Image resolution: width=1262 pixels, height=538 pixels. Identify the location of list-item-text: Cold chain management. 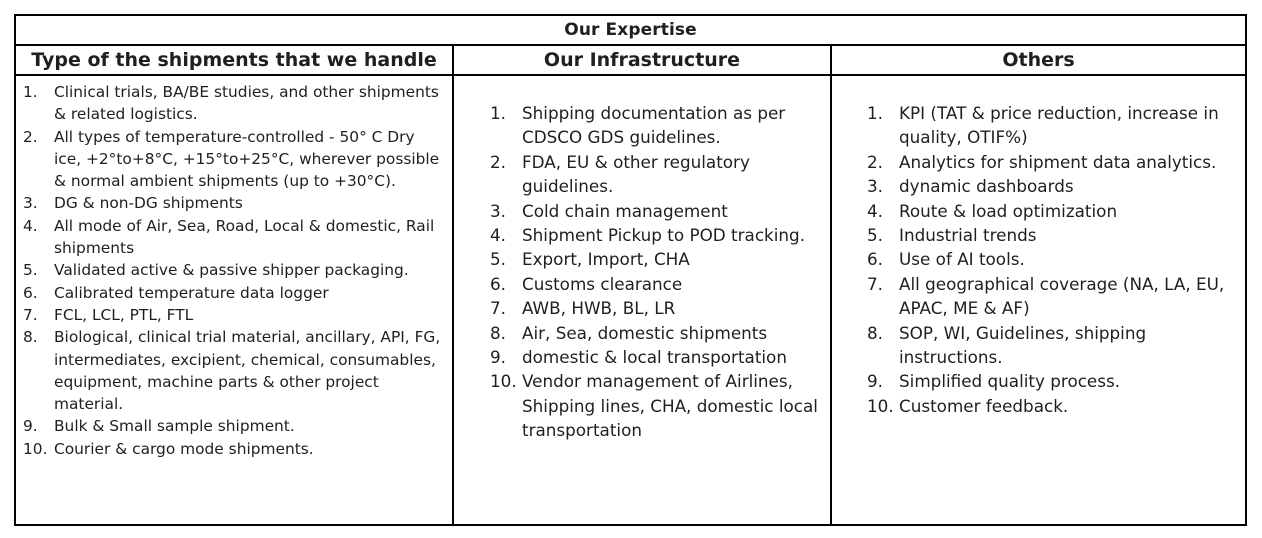
(625, 210).